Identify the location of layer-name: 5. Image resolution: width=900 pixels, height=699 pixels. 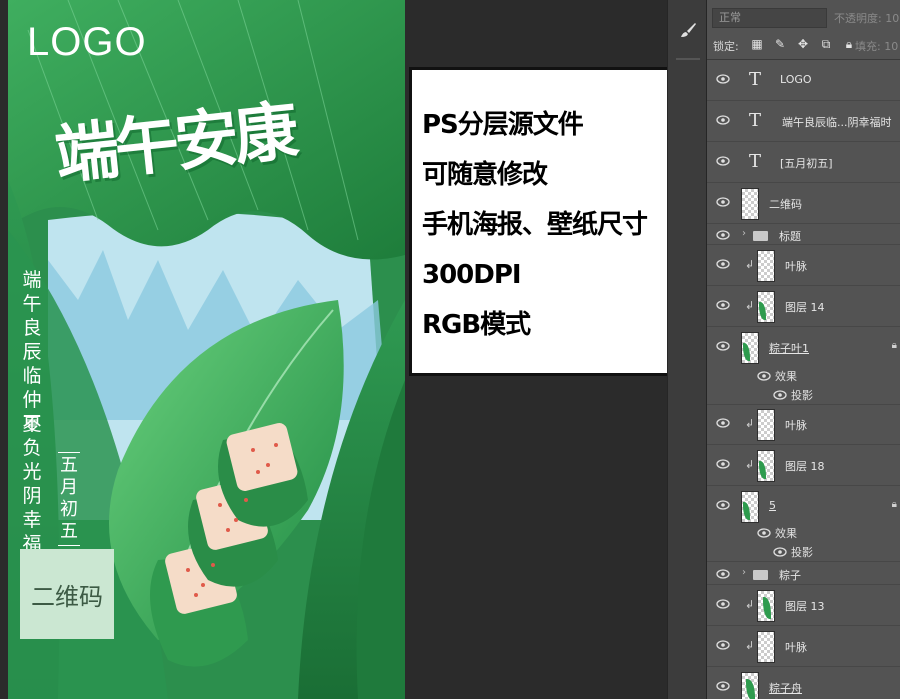
(772, 505).